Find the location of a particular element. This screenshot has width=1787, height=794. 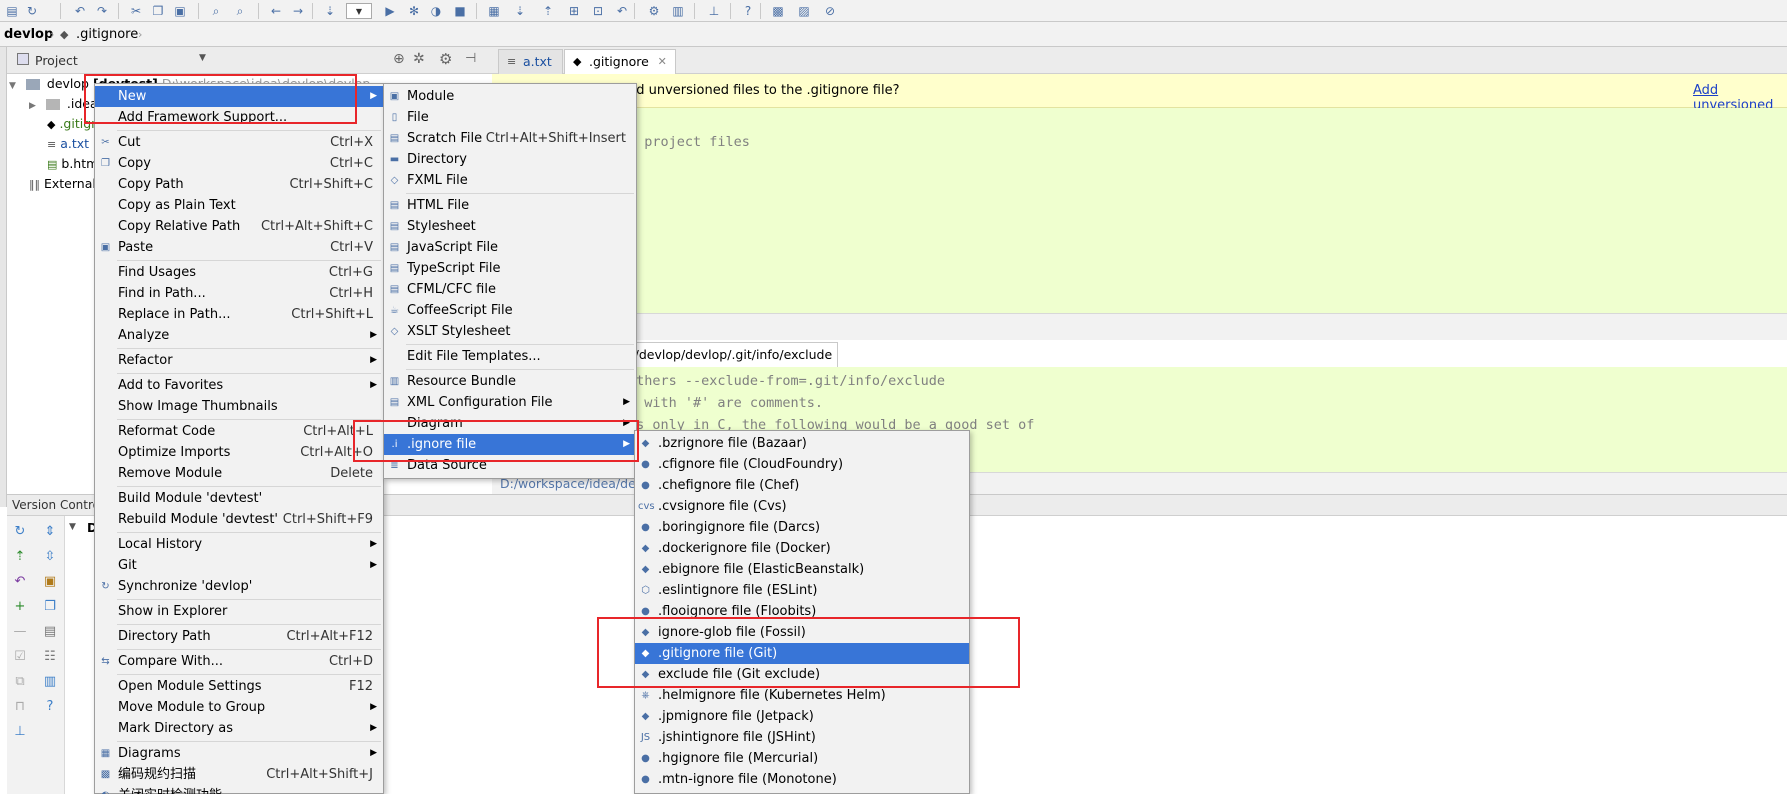

cut-icon: ✂ is located at coordinates (136, 11).